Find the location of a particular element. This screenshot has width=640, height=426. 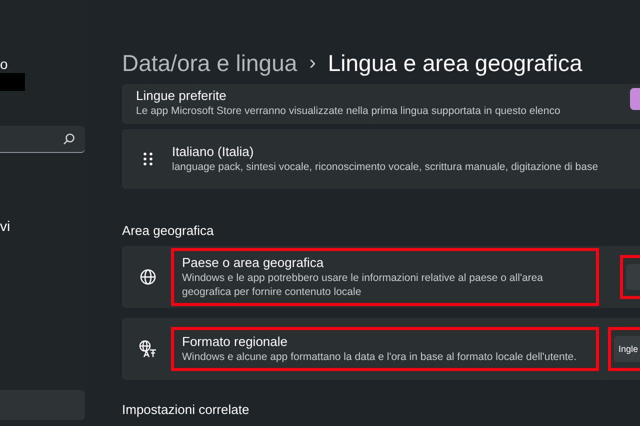

globe-icon is located at coordinates (148, 277).